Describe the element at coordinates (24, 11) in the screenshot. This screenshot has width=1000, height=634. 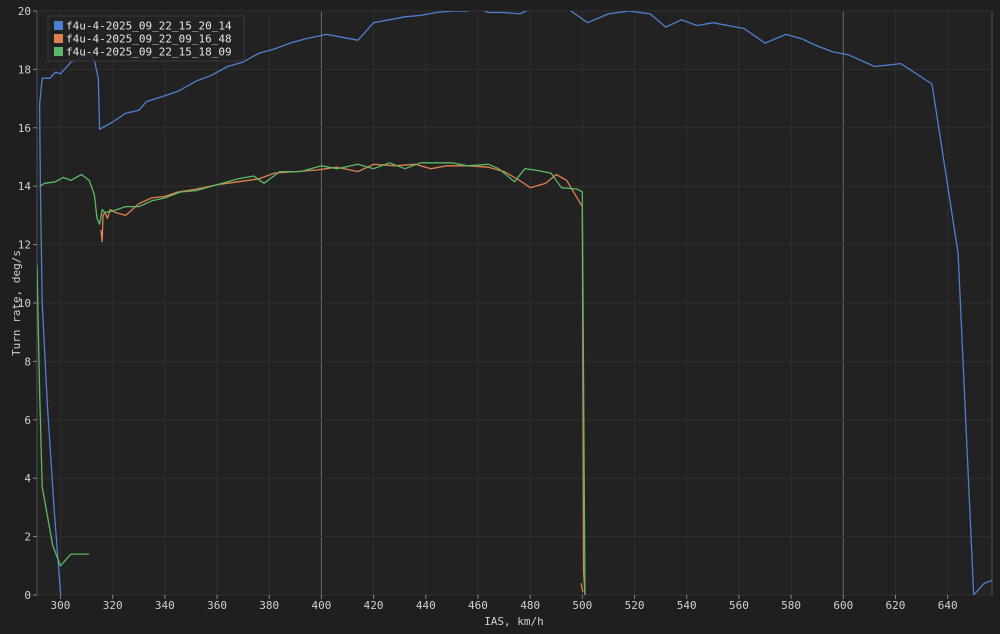
I see `y-tick-label: 20` at that location.